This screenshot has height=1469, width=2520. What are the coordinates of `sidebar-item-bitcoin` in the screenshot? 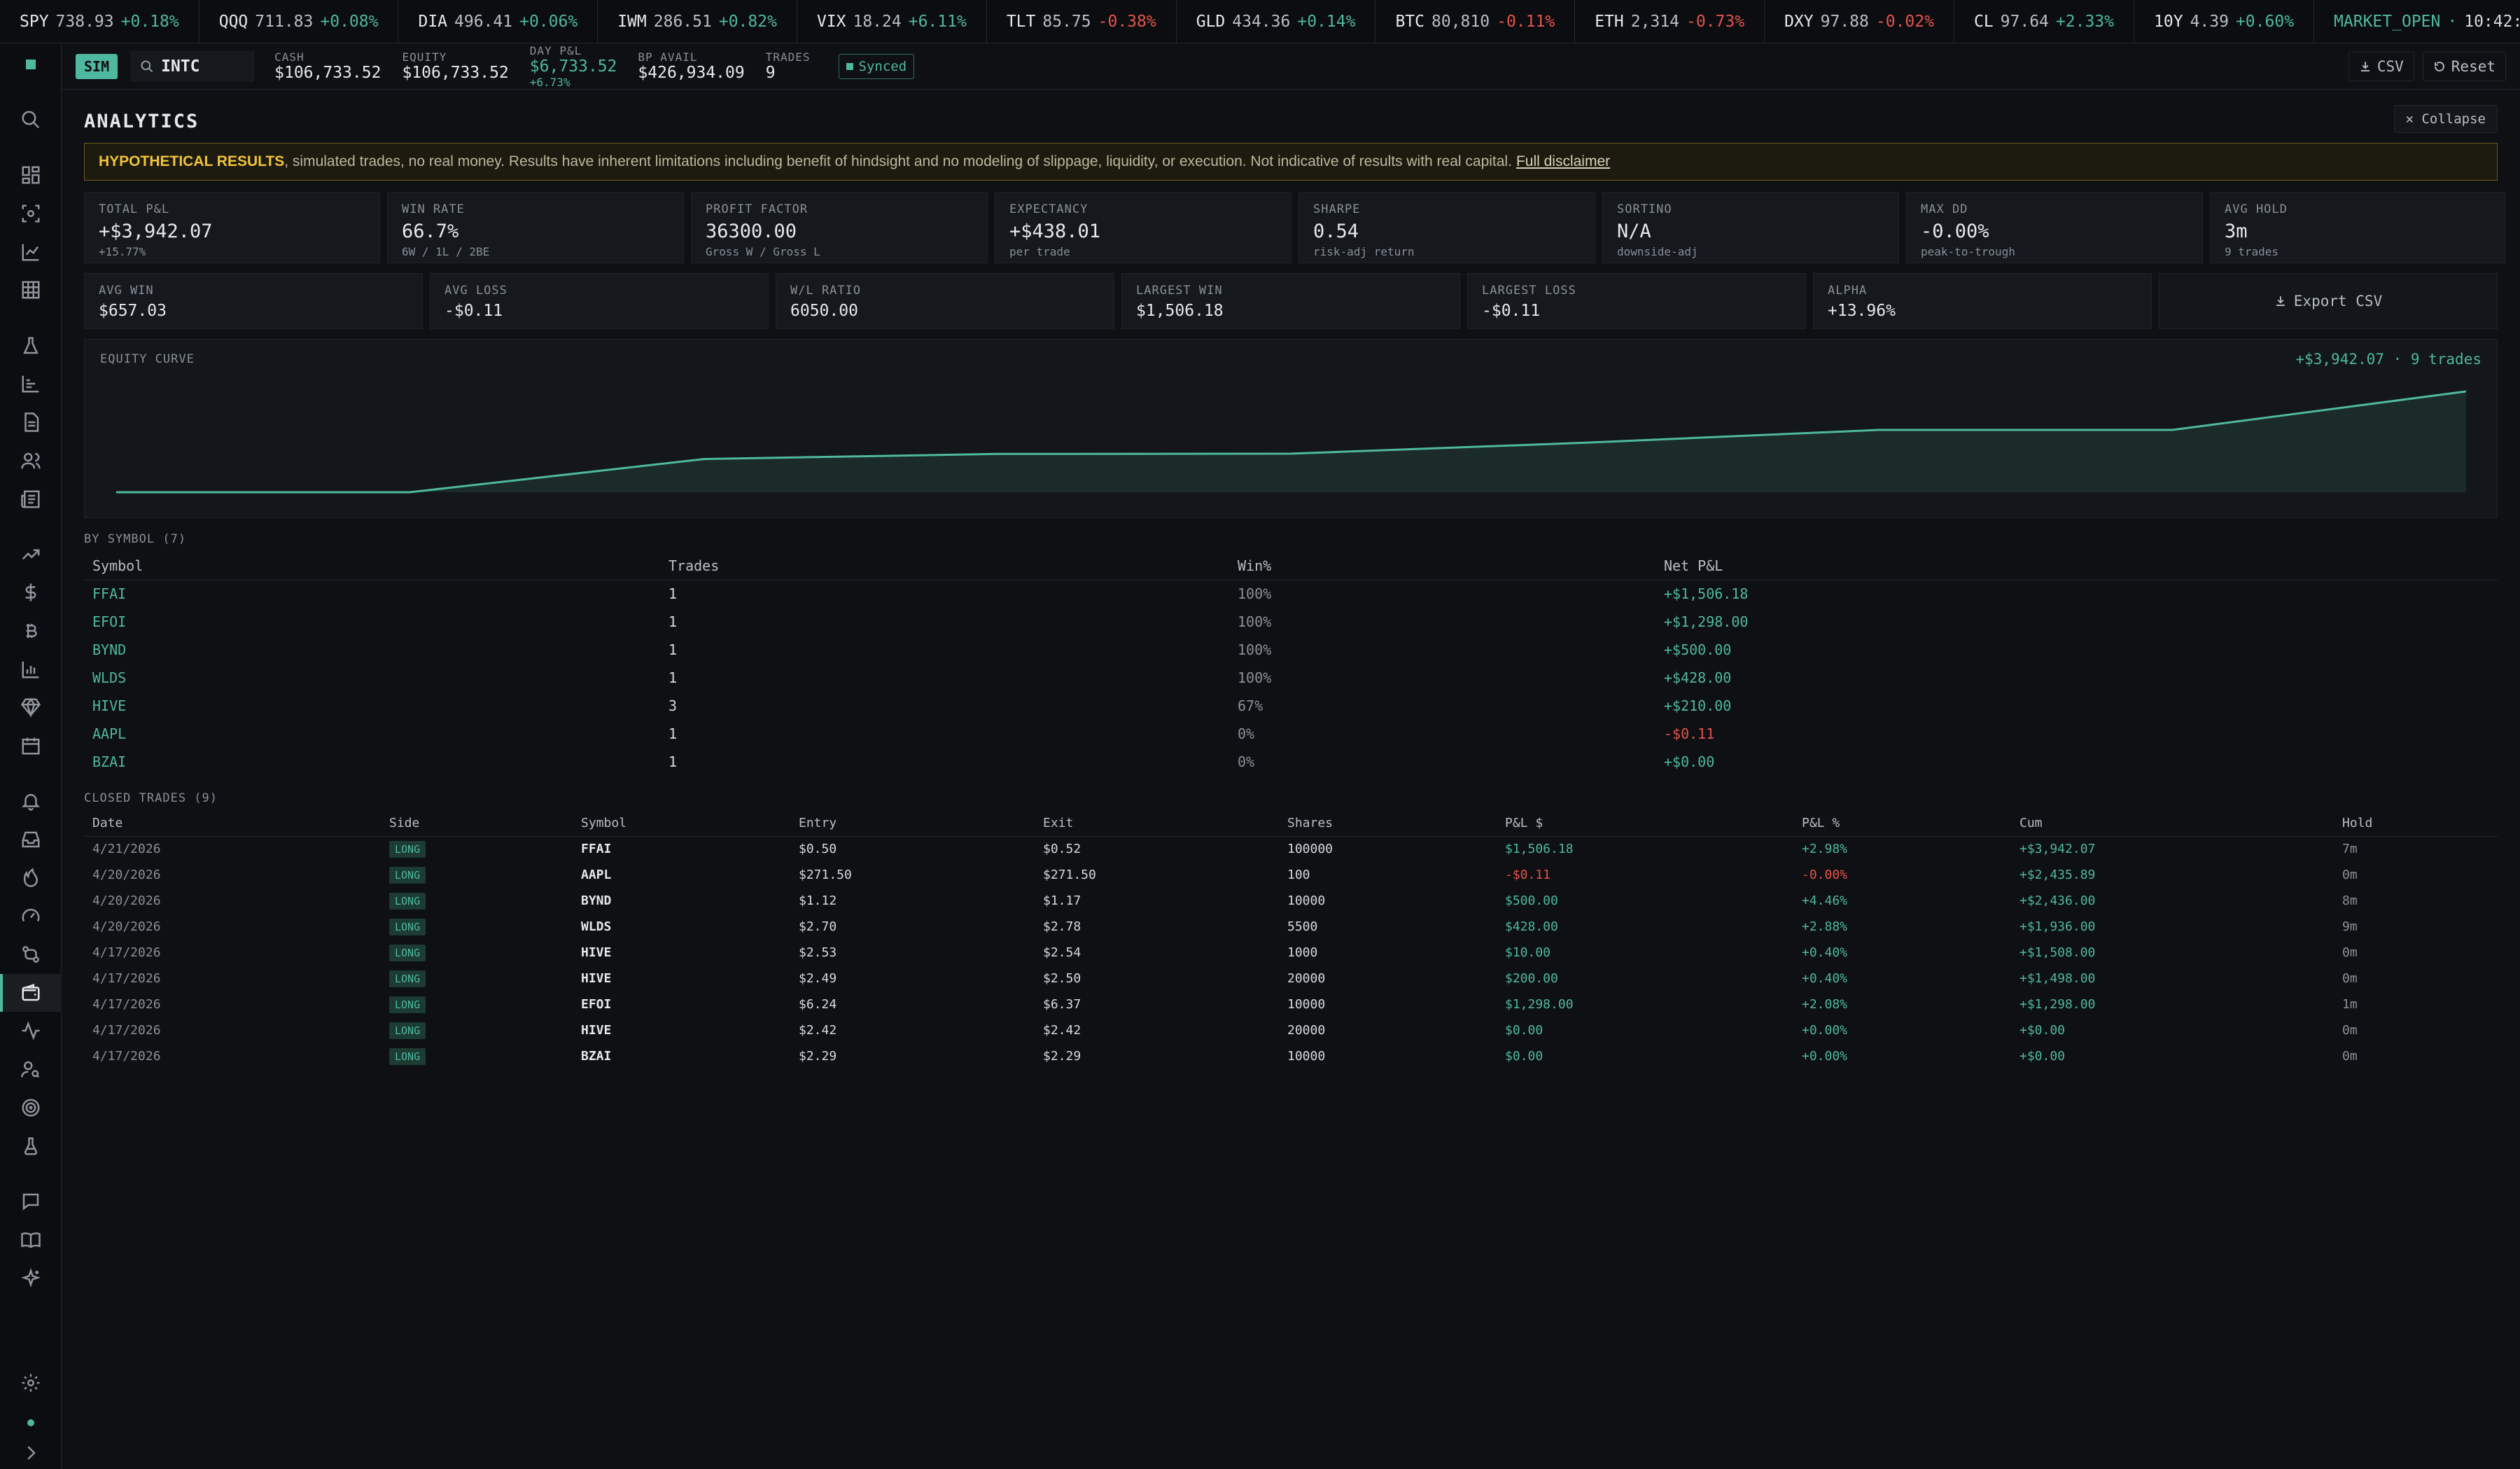 It's located at (30, 631).